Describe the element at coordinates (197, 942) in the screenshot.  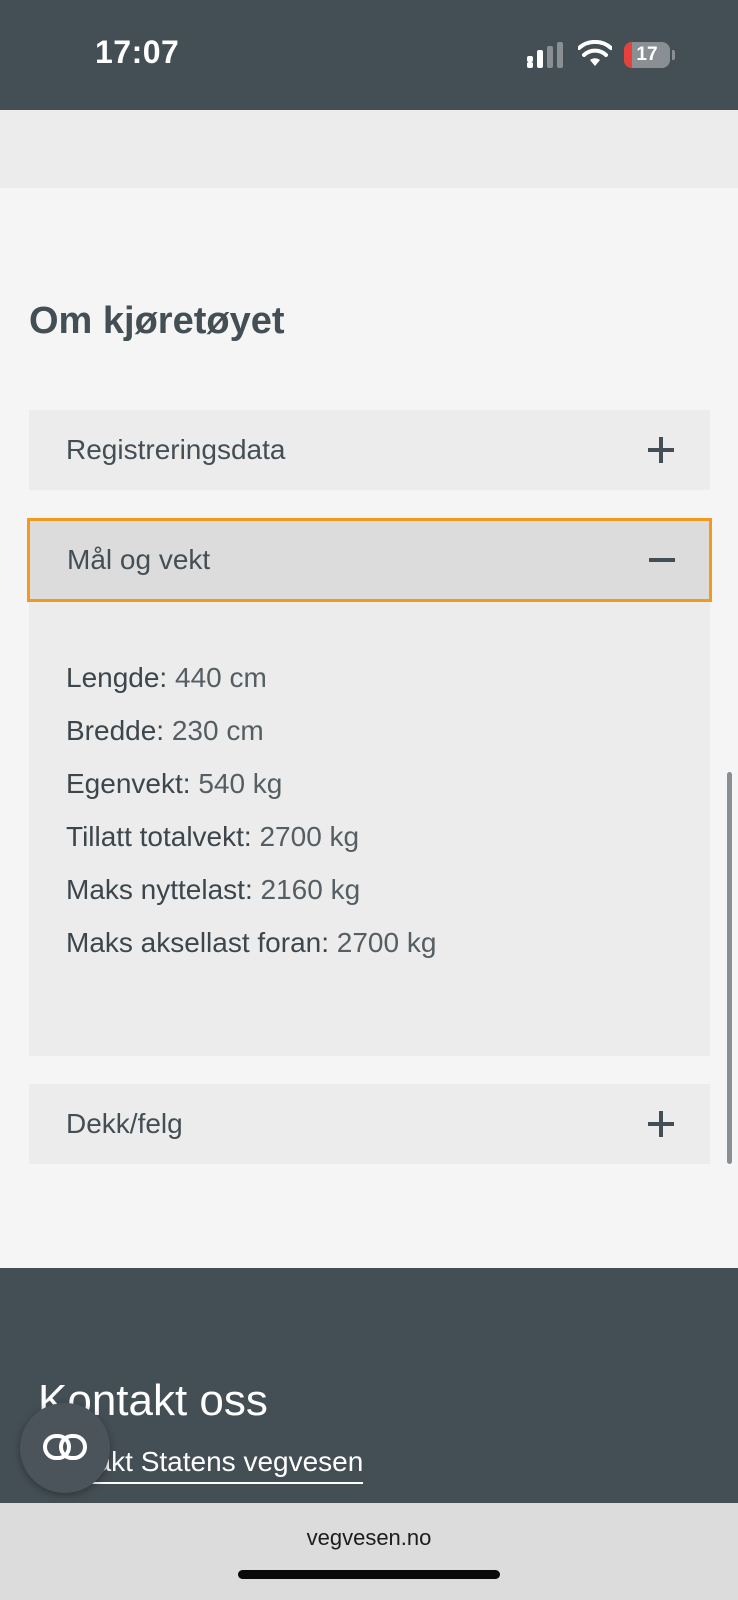
I see `spec-label: Maks aksellast foran:` at that location.